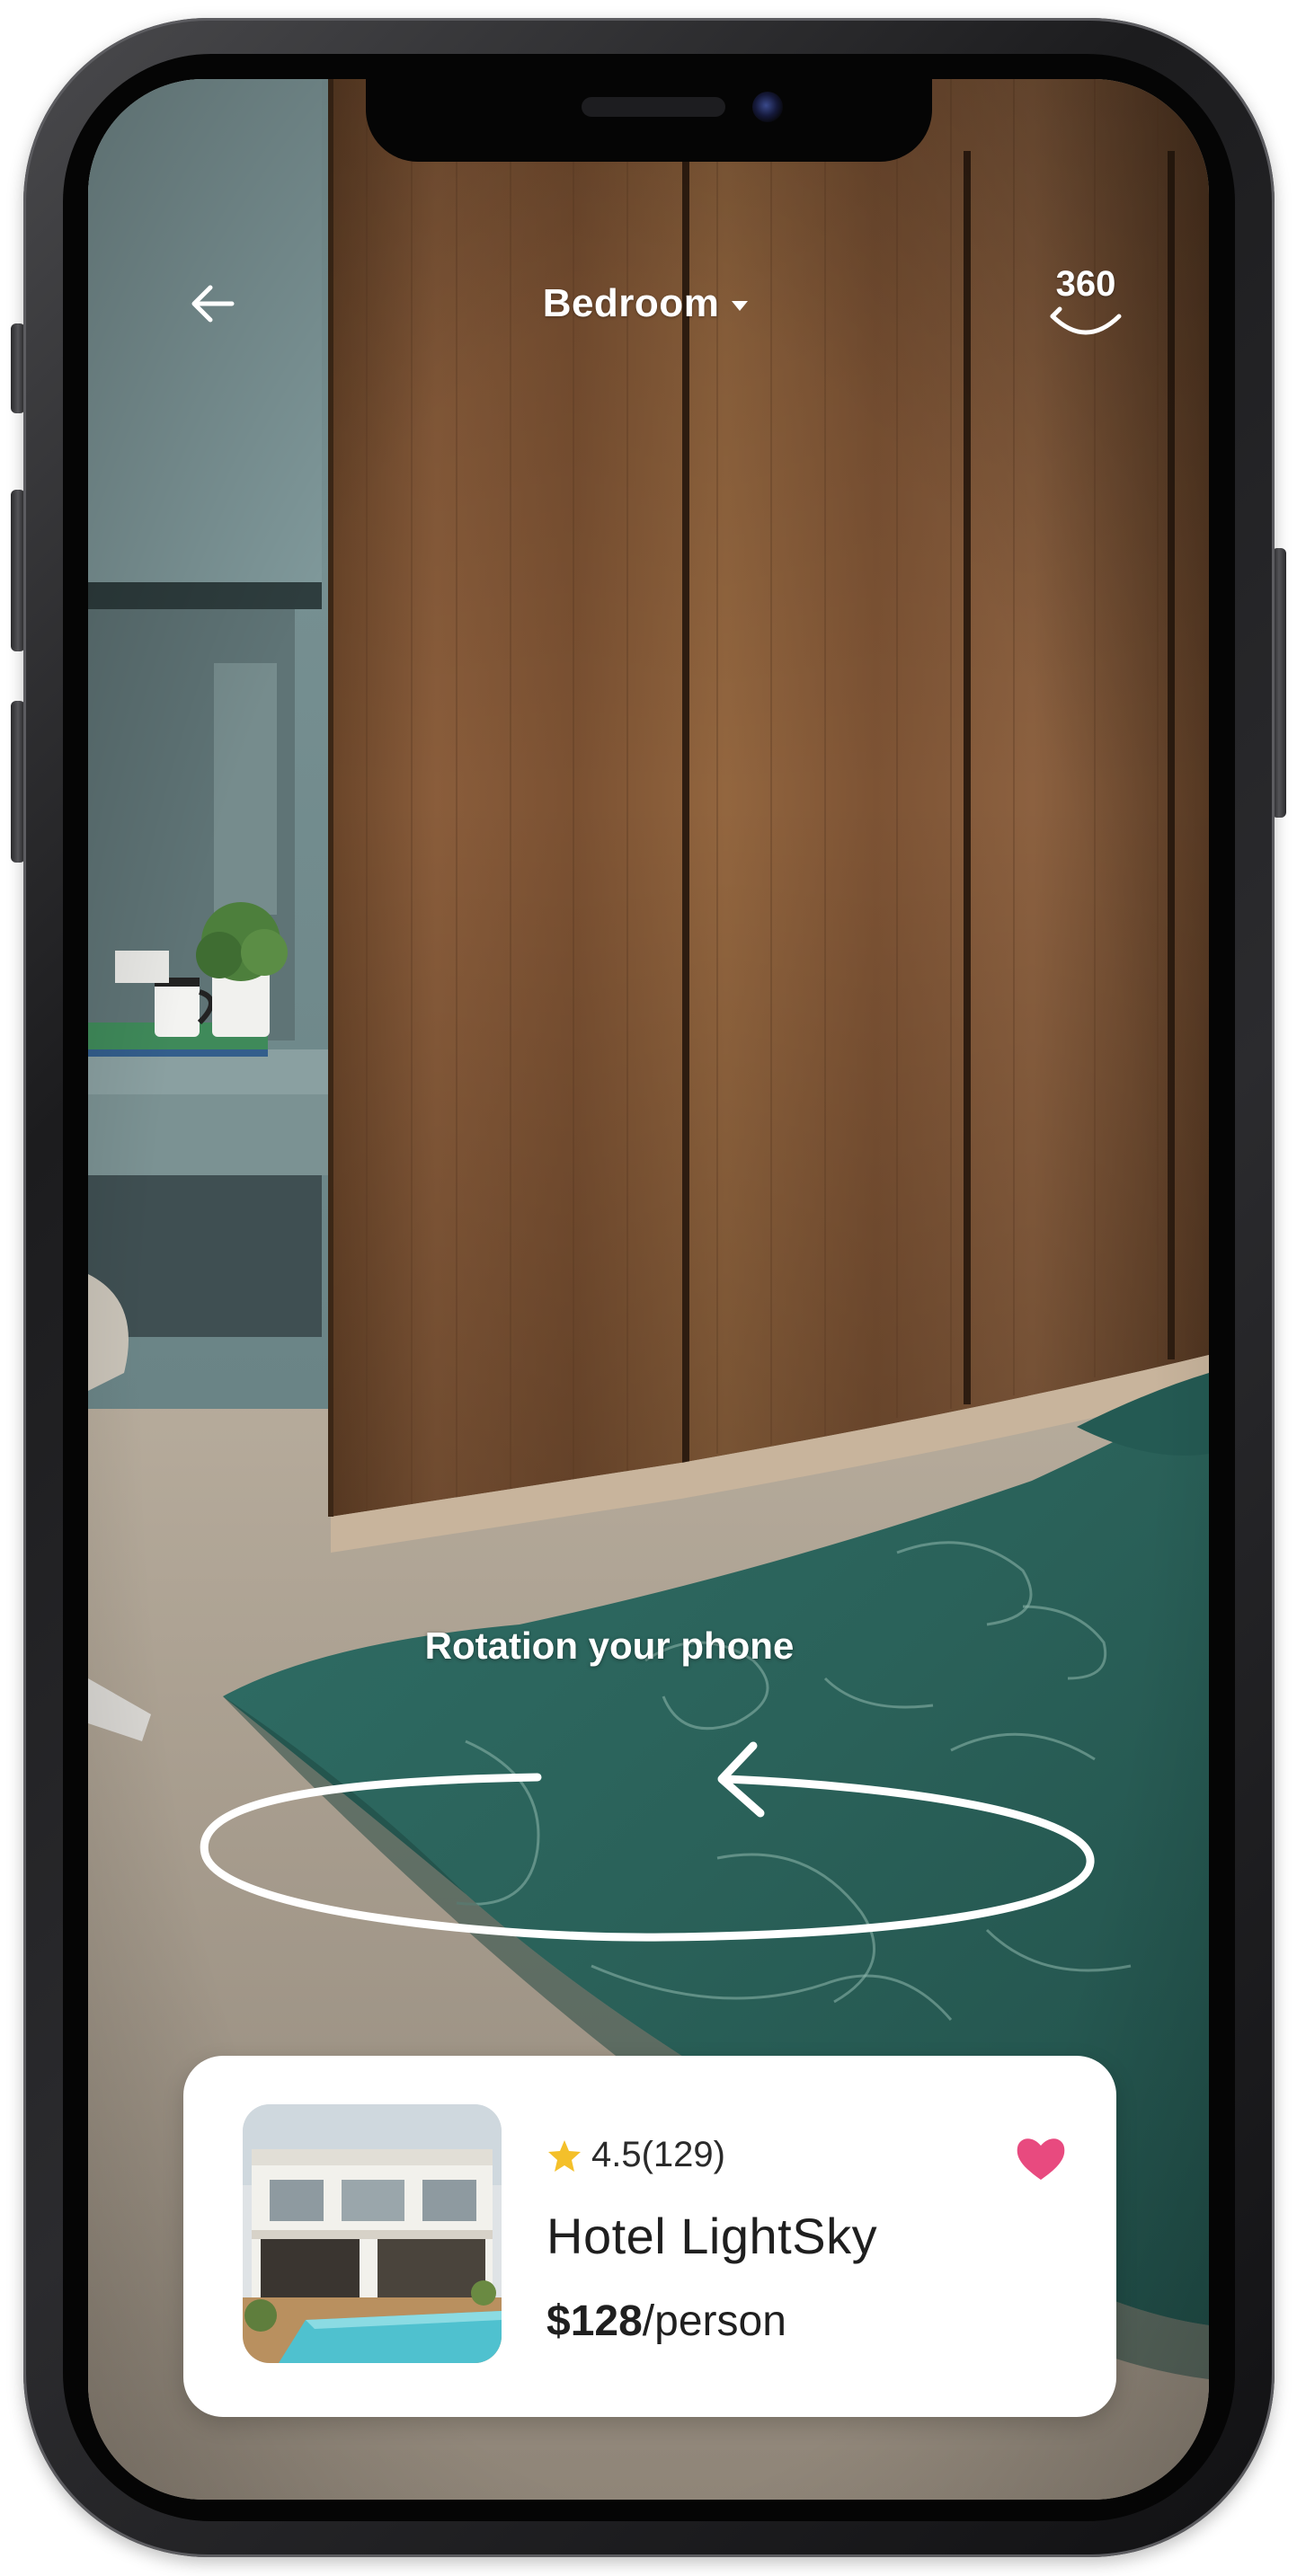 The height and width of the screenshot is (2576, 1297). I want to click on star-icon, so click(564, 2155).